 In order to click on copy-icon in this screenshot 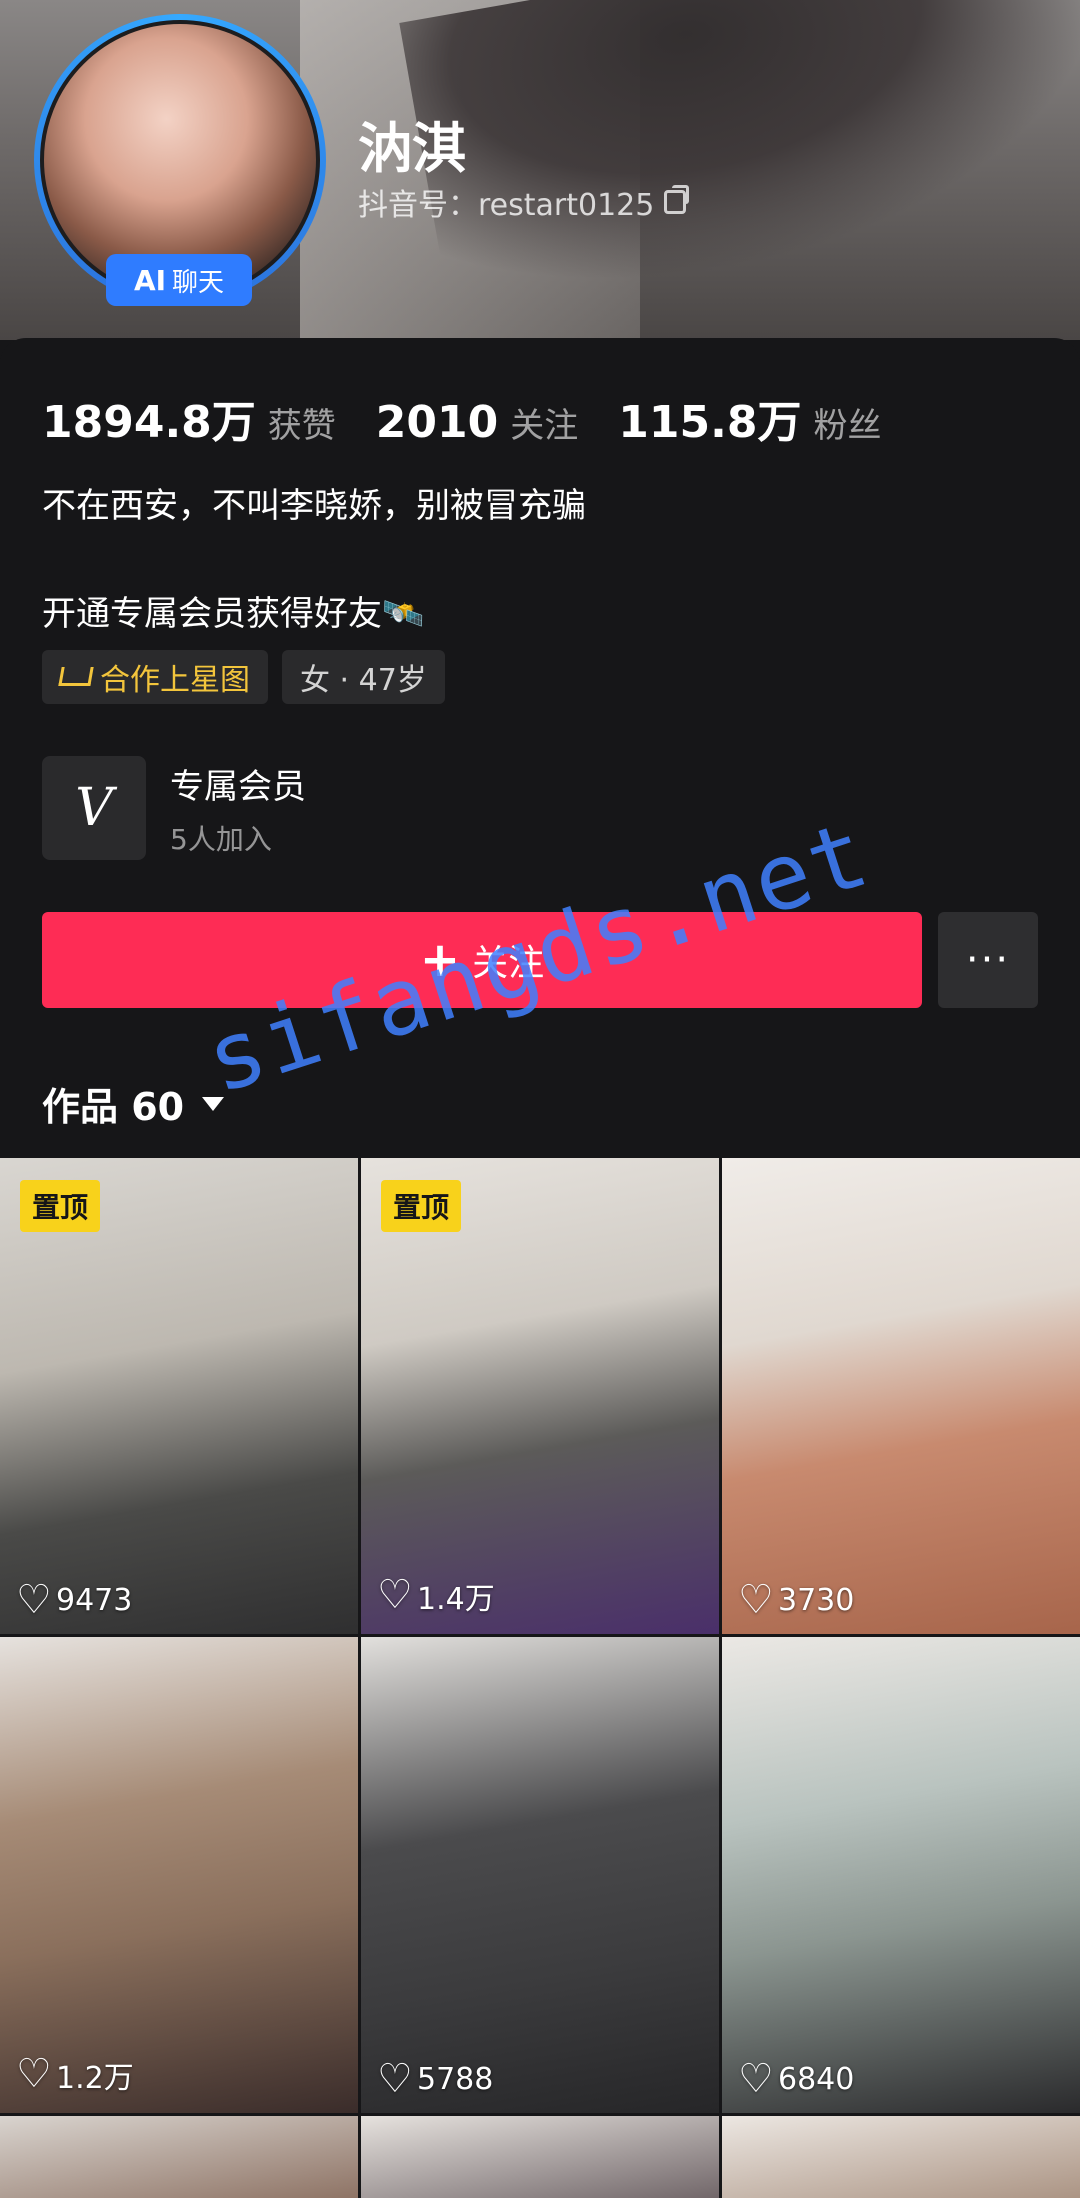, I will do `click(677, 199)`.